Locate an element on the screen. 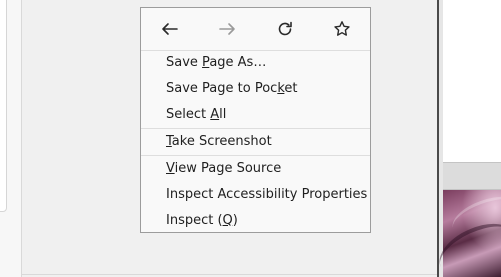  arrow-left-icon is located at coordinates (170, 29).